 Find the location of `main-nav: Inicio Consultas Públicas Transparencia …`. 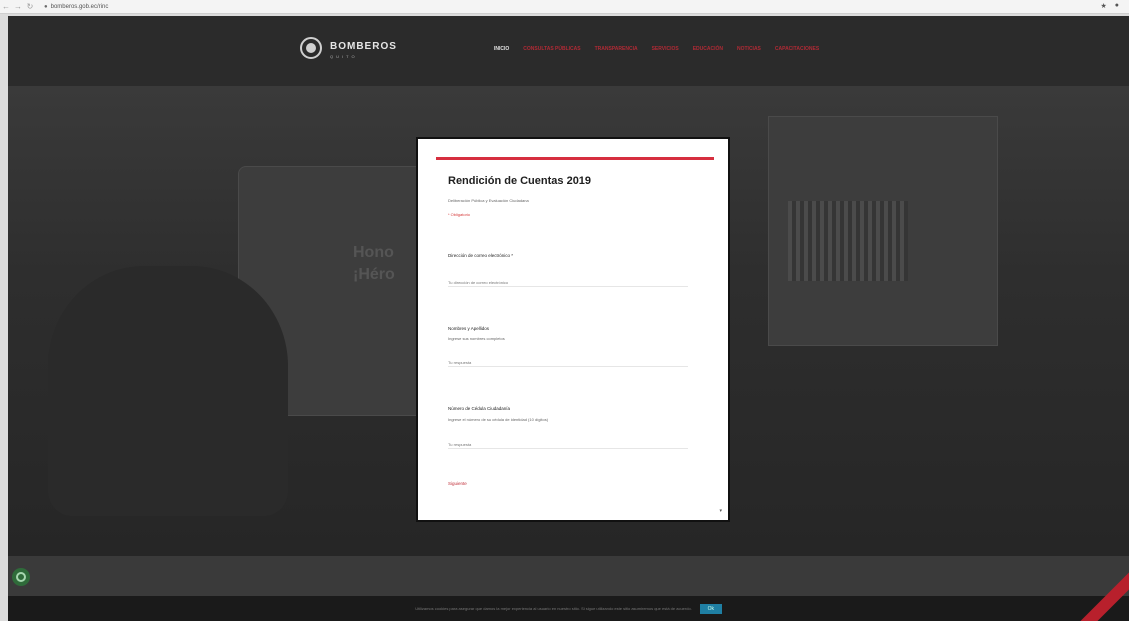

main-nav: Inicio Consultas Públicas Transparencia … is located at coordinates (674, 49).